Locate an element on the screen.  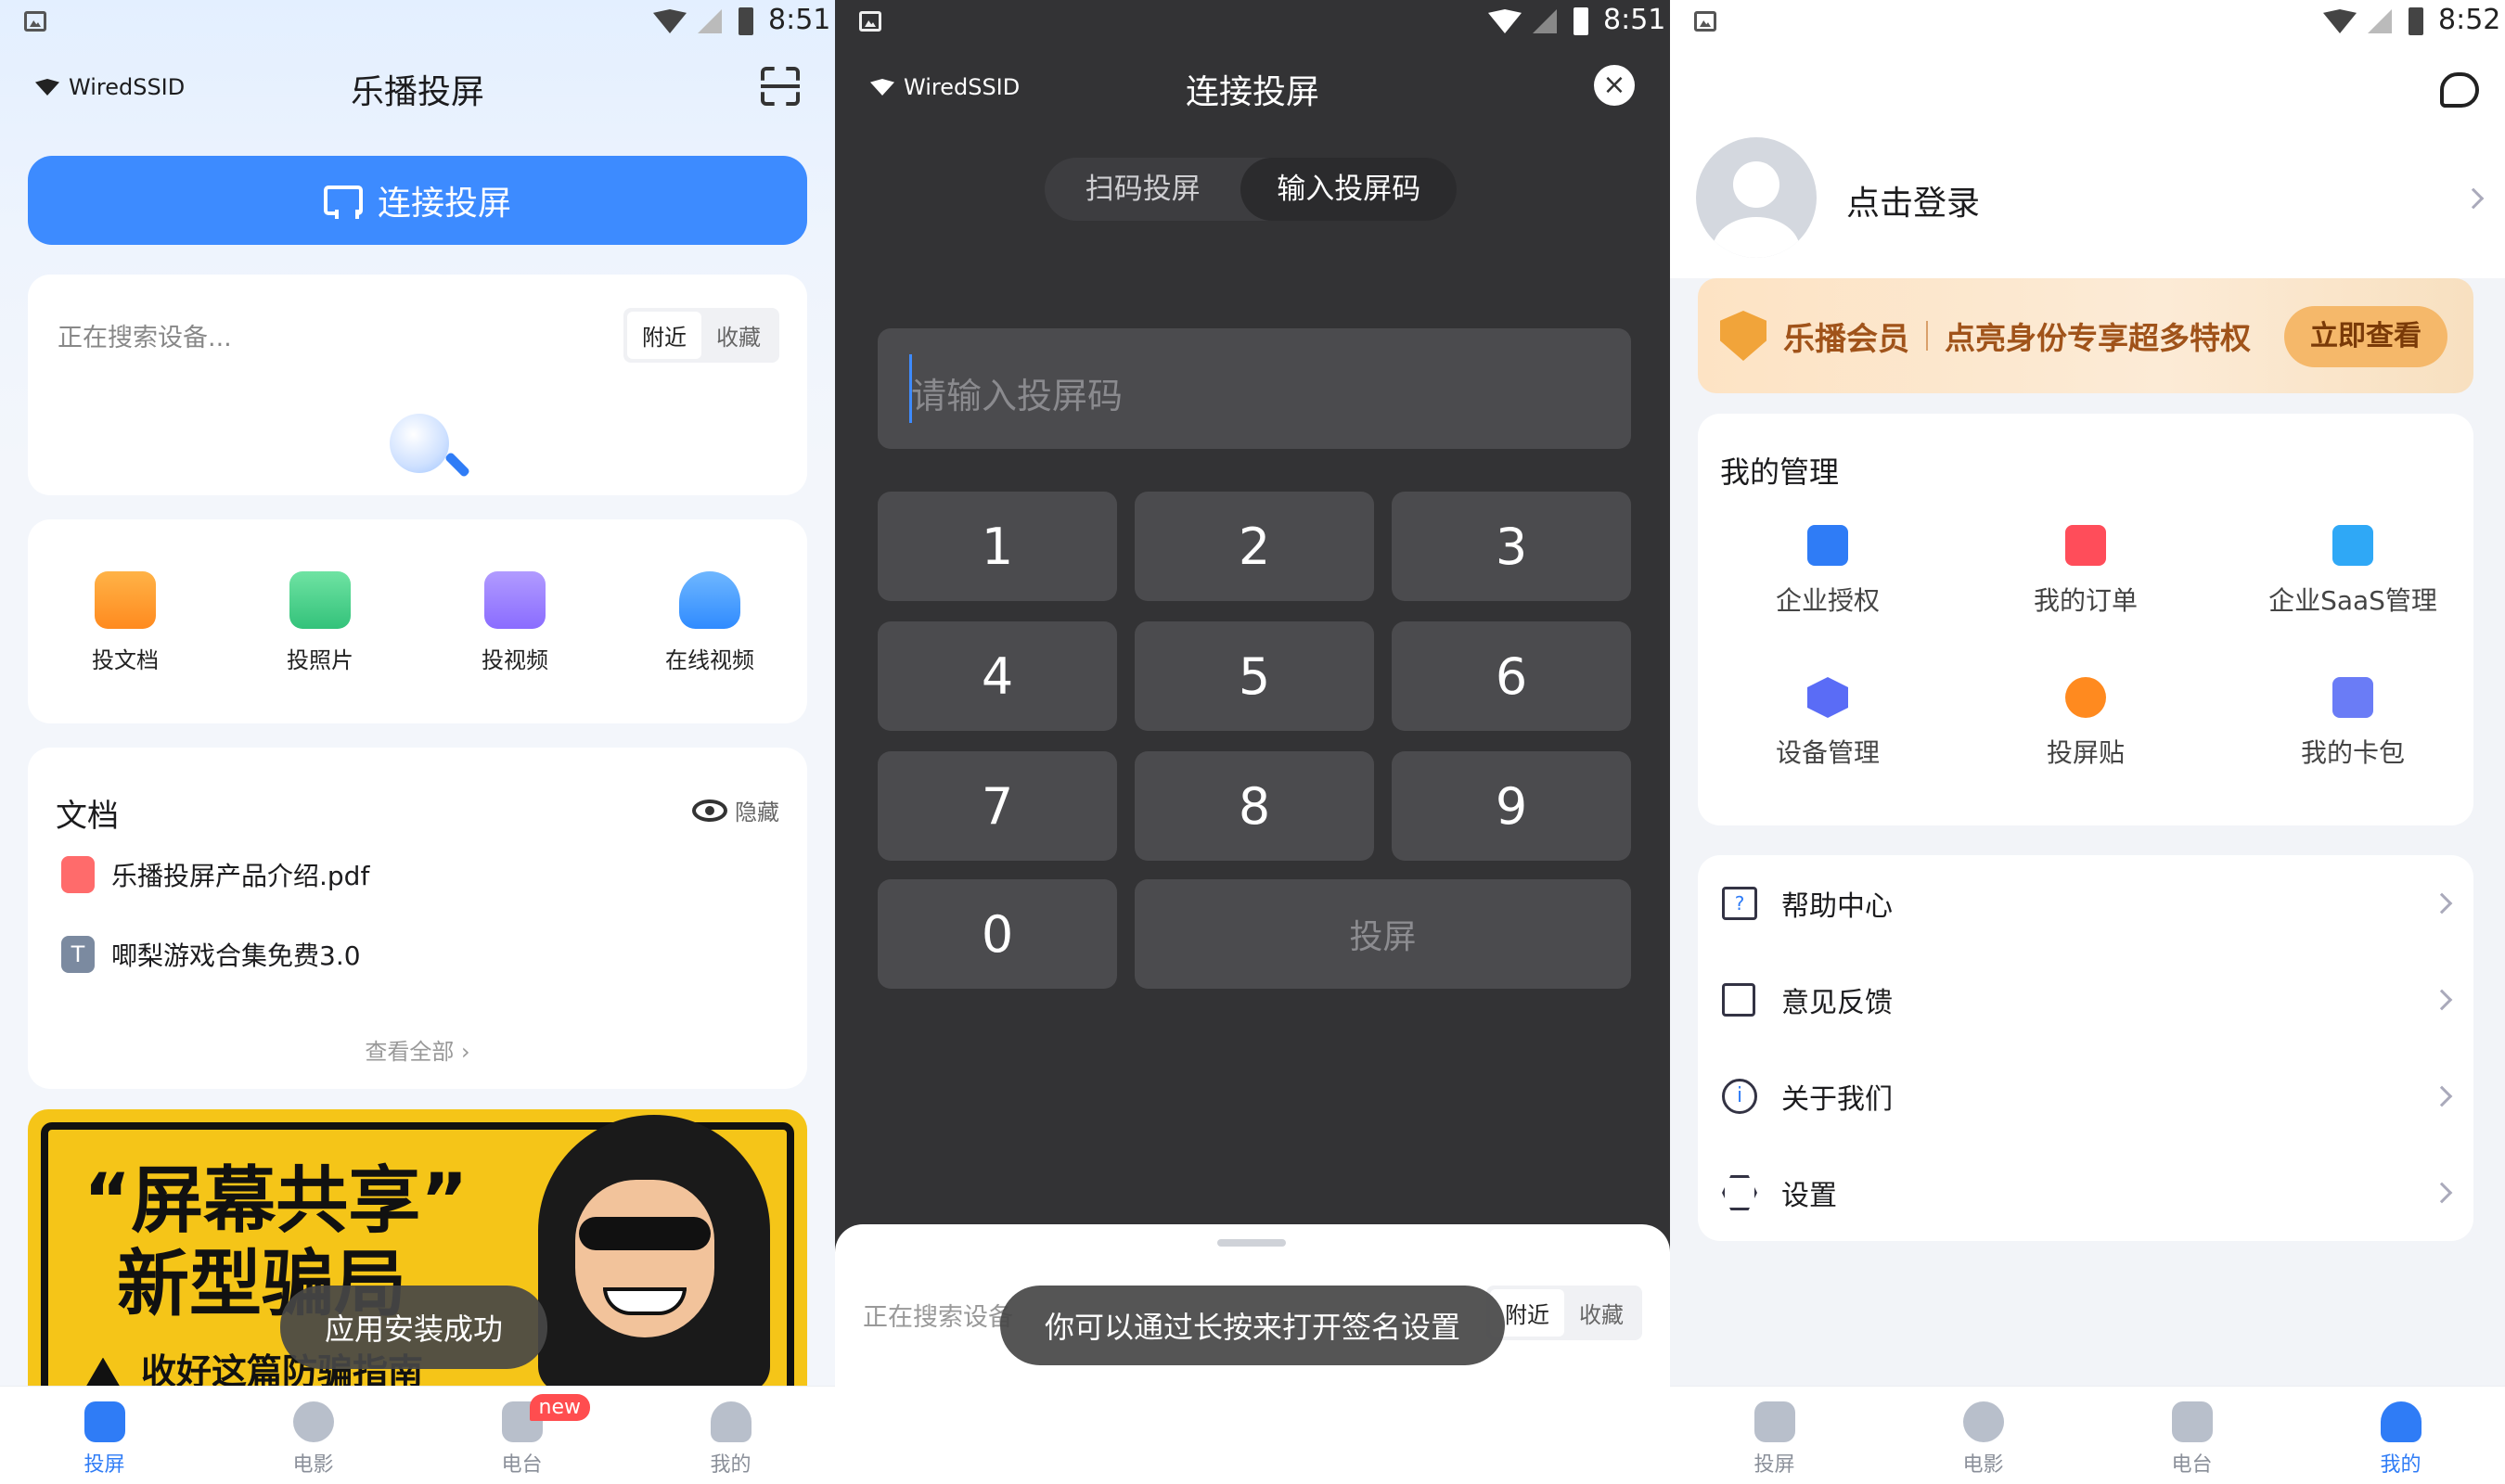
document-item: T 唧梨游戏合集免费3.0 is located at coordinates (434, 954).